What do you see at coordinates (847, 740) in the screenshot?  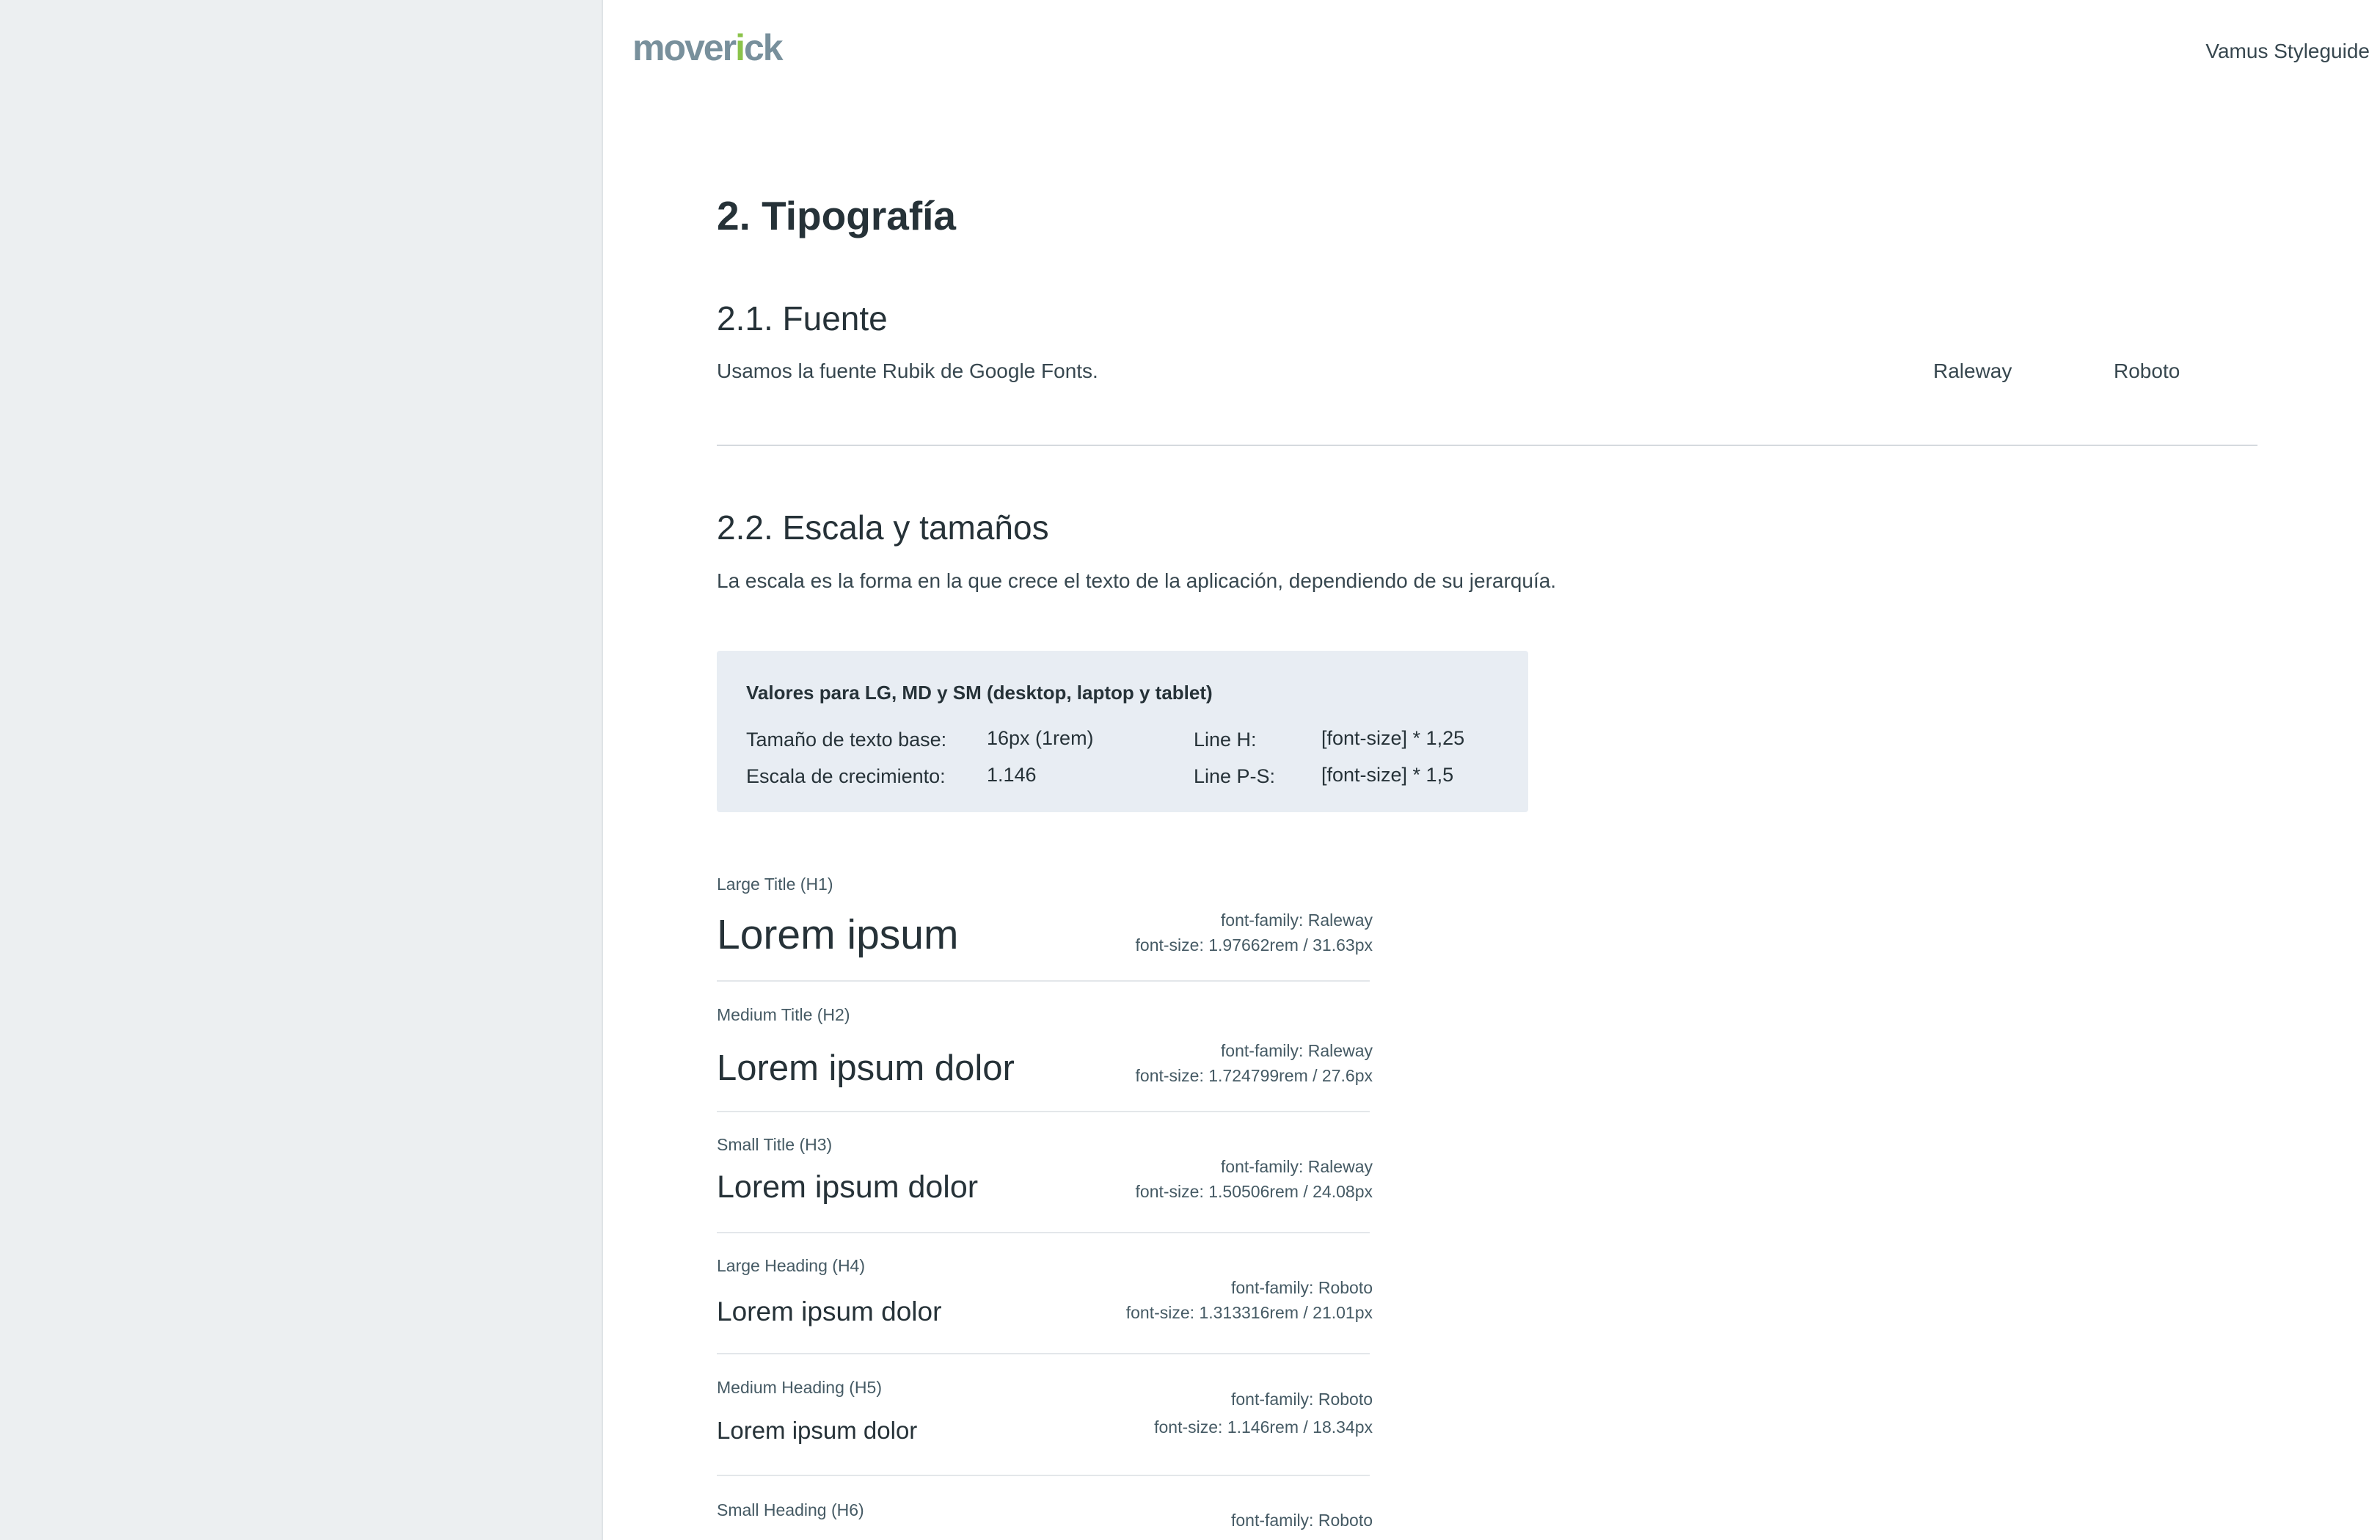 I see `base-size-label: Tamaño de texto base:` at bounding box center [847, 740].